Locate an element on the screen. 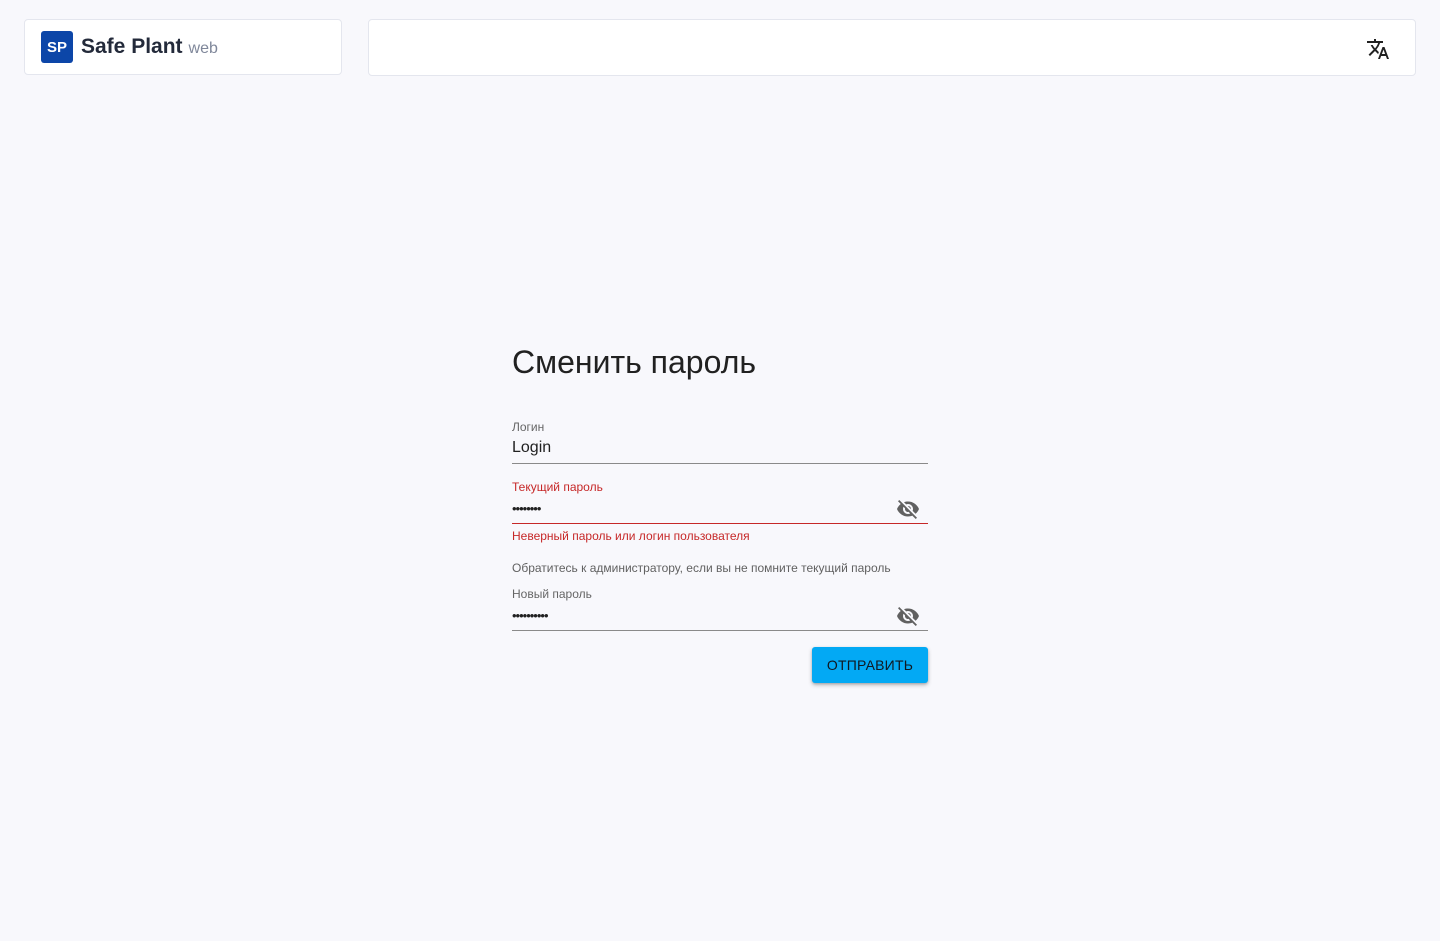 This screenshot has height=941, width=1440. login-field: Логин Login is located at coordinates (720, 442).